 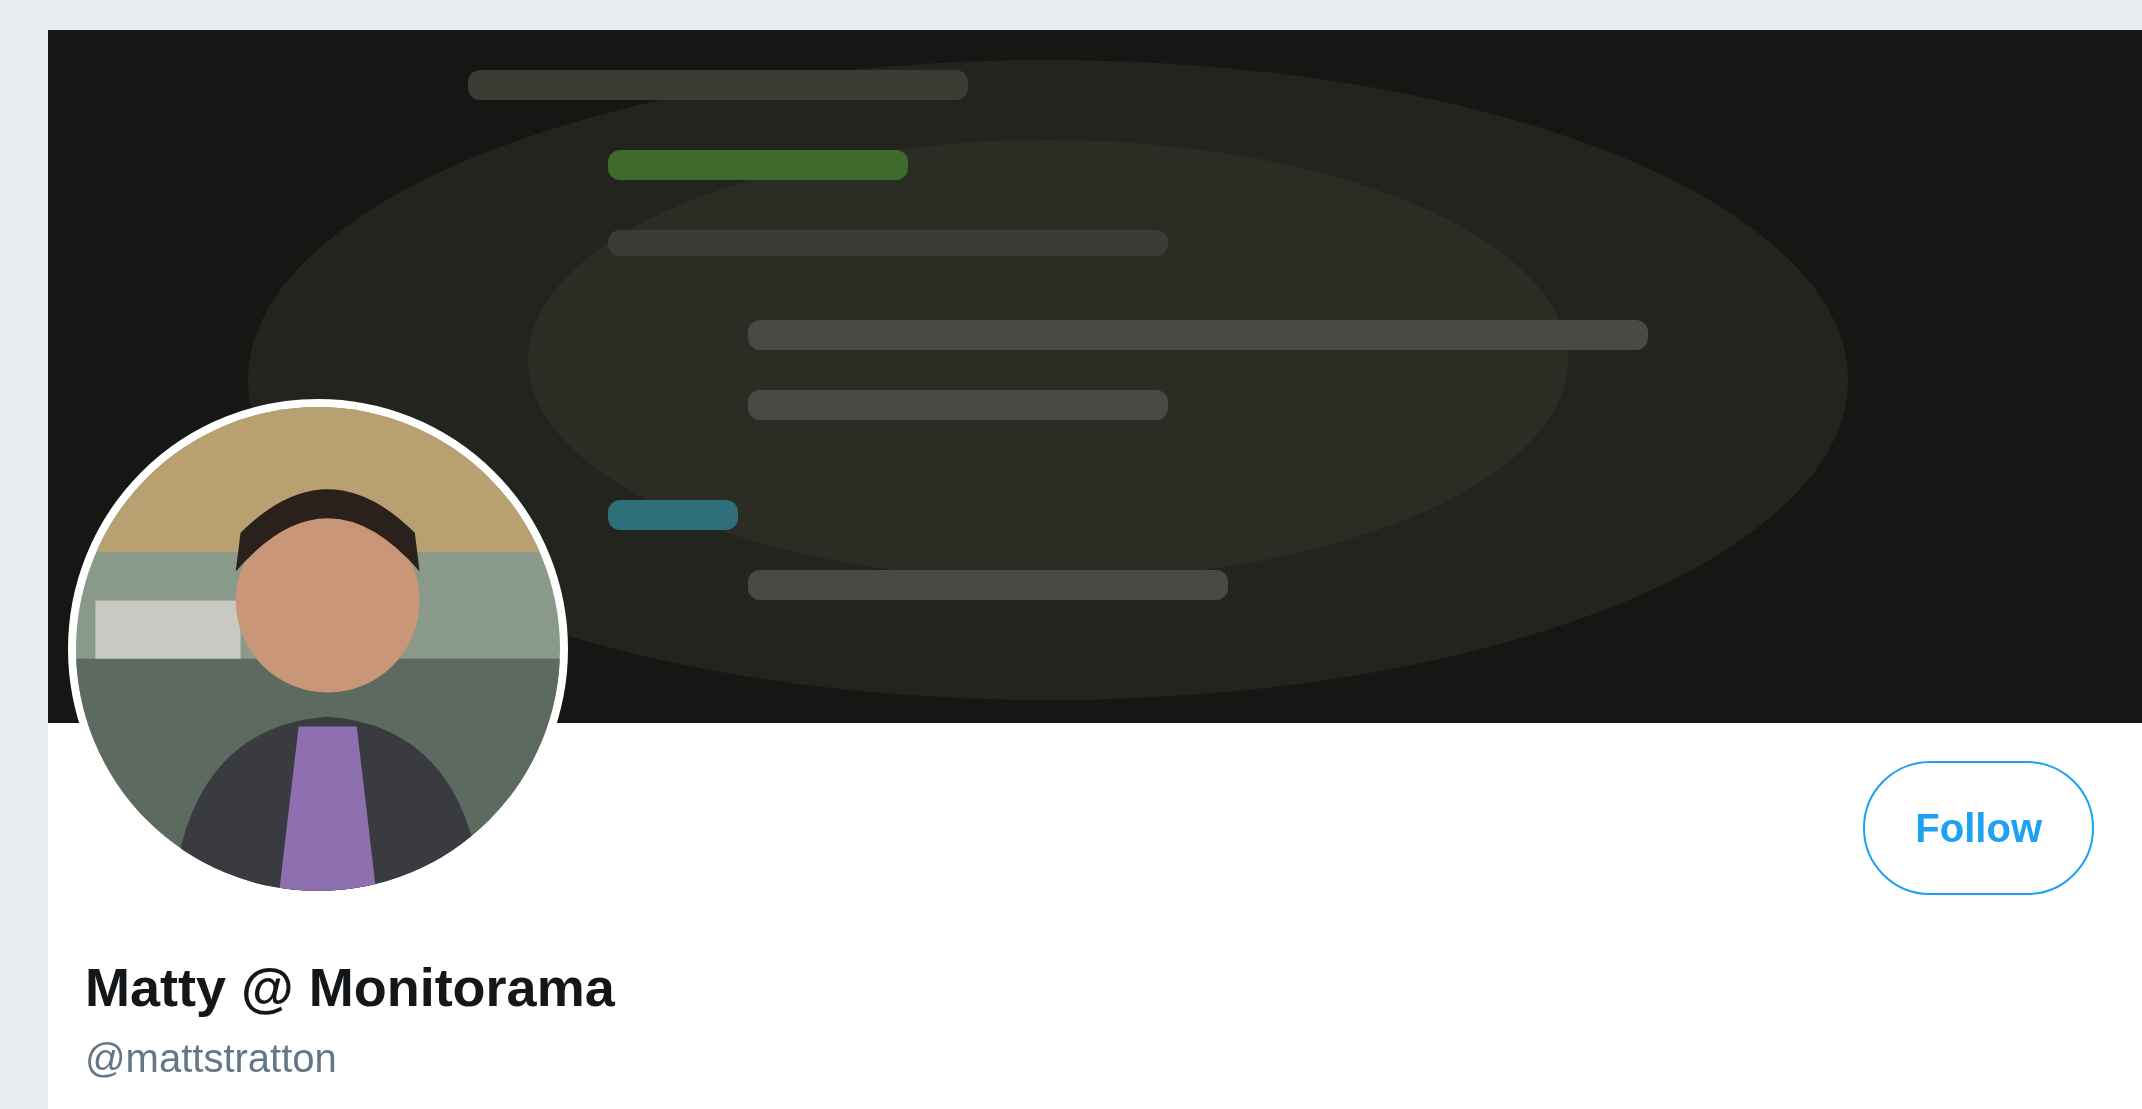 I want to click on follow-button: Follow, so click(x=1978, y=828).